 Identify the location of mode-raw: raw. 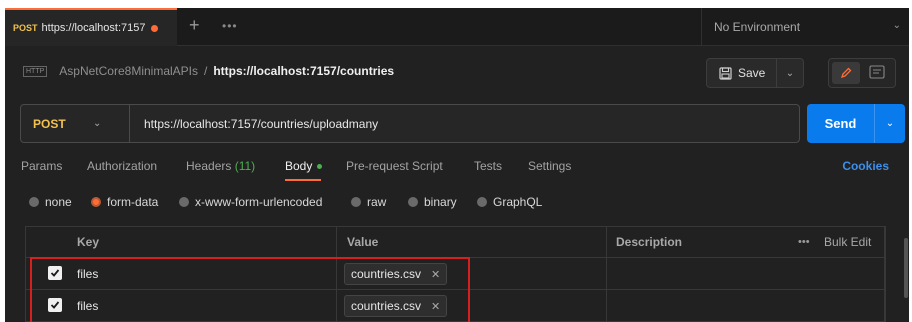
(368, 202).